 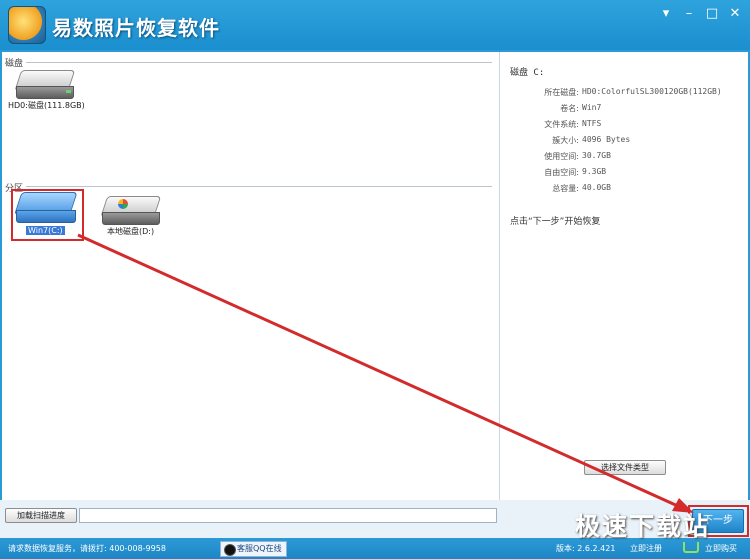 I want to click on buy-link: 立即购买, so click(x=721, y=548).